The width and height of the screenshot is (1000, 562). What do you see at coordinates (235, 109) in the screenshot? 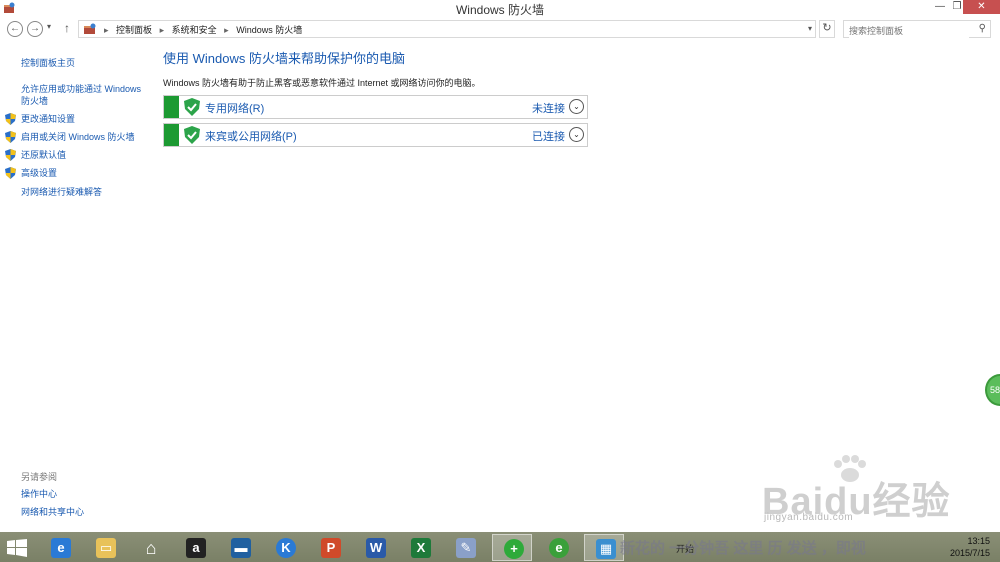
I see `network-name: 专用网络(R)` at bounding box center [235, 109].